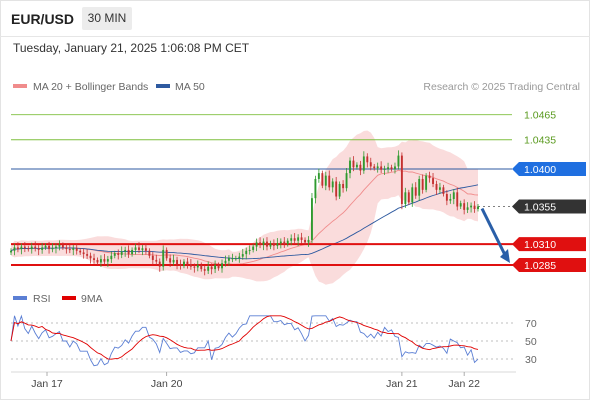 This screenshot has height=400, width=590. What do you see at coordinates (273, 340) in the screenshot?
I see `rsi-panel: 30 50 70` at bounding box center [273, 340].